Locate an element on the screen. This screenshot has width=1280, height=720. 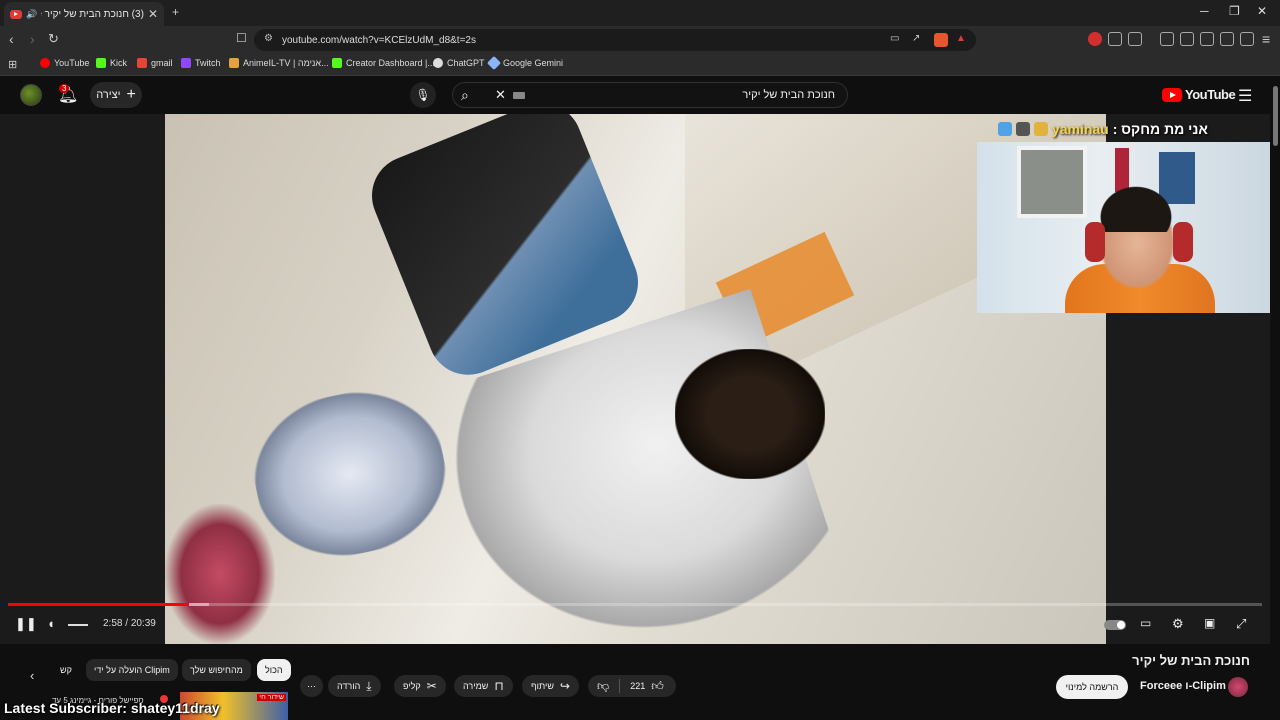
create-button: יצירה + is located at coordinates (116, 95).